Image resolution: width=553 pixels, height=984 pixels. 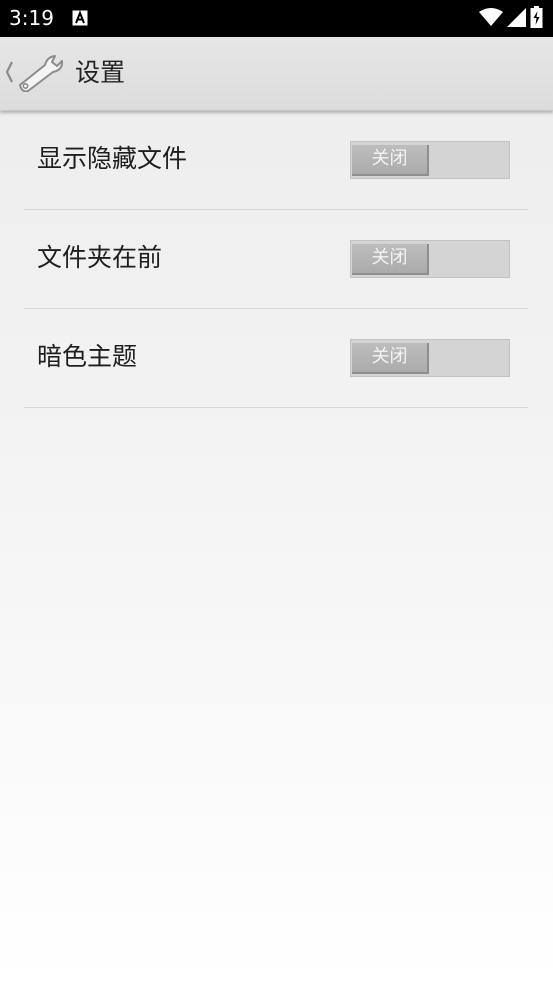 I want to click on notification-a-icon, so click(x=80, y=18).